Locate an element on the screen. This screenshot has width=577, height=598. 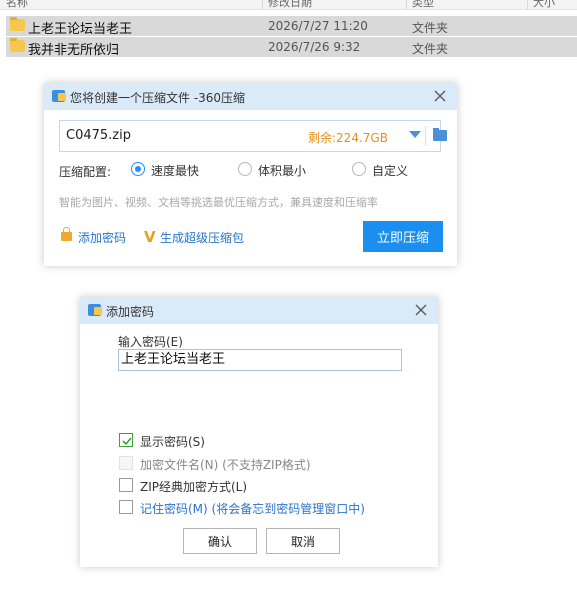
checkbox-label: 显示密码(S) is located at coordinates (172, 442).